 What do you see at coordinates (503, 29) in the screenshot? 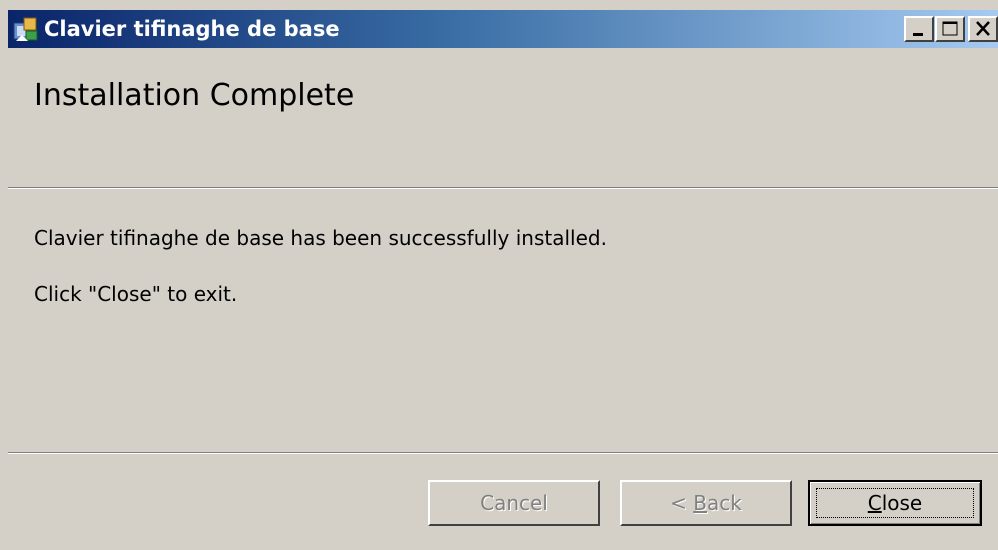
I see `title-bar: Clavier tifinaghe de base` at bounding box center [503, 29].